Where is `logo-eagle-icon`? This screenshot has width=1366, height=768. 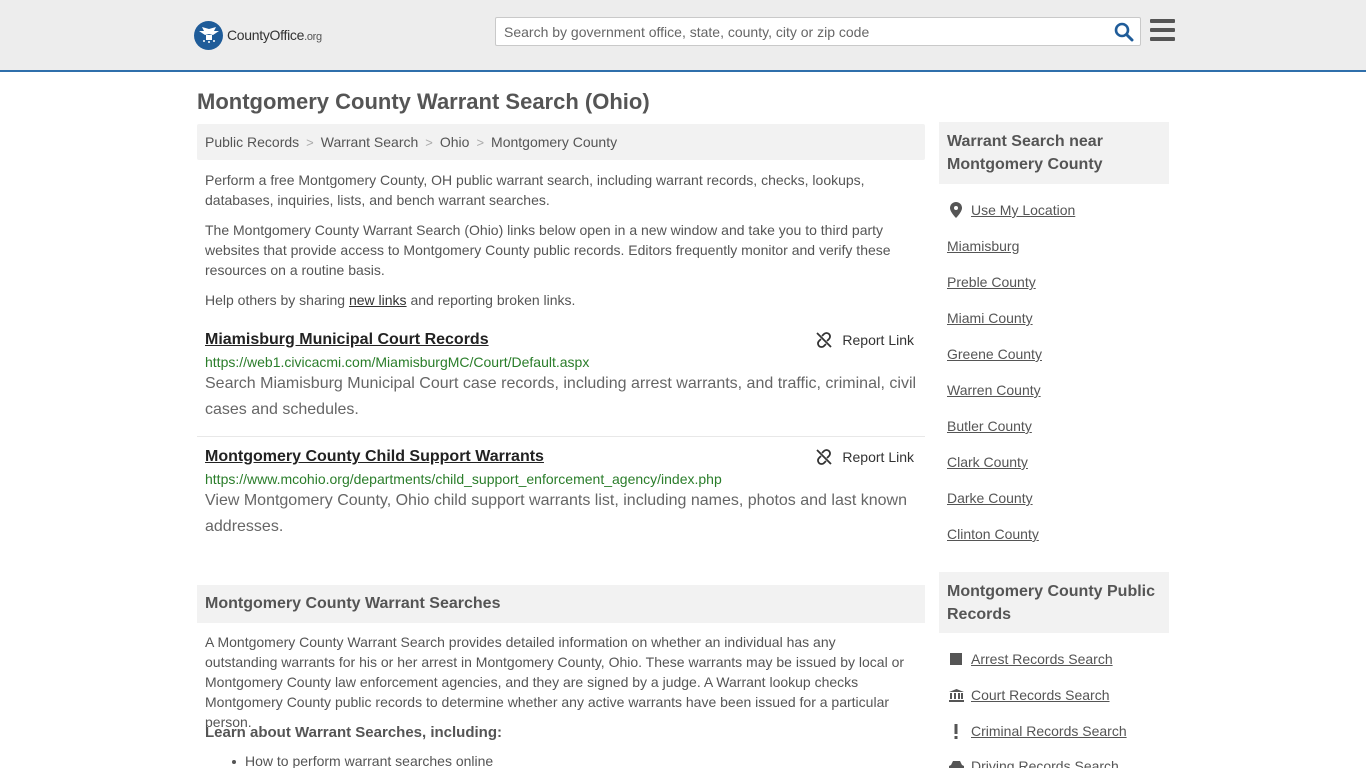 logo-eagle-icon is located at coordinates (208, 35).